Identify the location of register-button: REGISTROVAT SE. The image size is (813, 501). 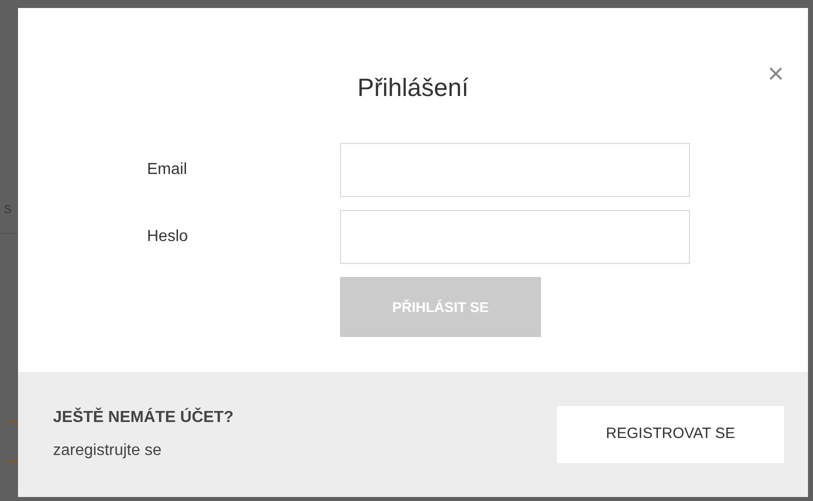
(670, 434).